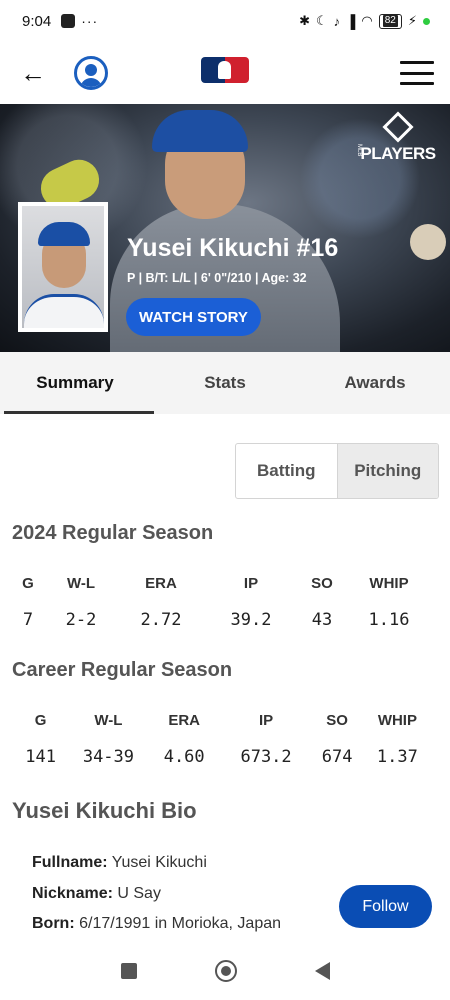 This screenshot has width=450, height=1000. Describe the element at coordinates (113, 533) in the screenshot. I see `season-title: 2024 Regular Season` at that location.